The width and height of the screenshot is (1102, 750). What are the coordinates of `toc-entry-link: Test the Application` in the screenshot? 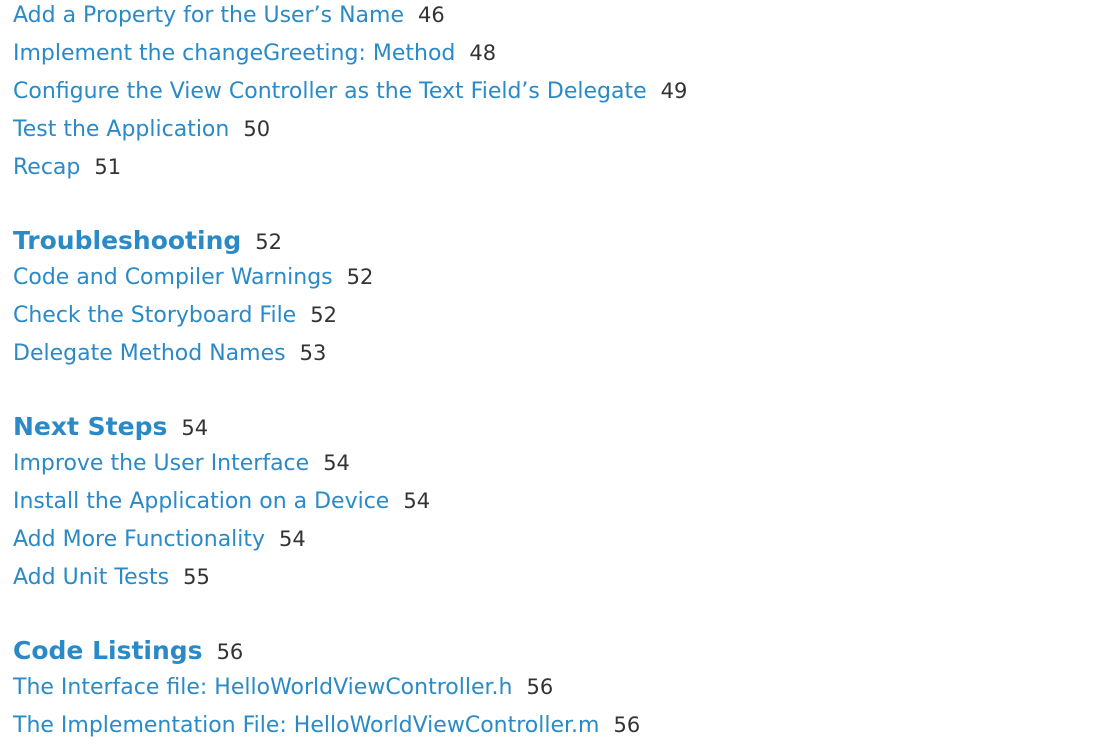 It's located at (121, 129).